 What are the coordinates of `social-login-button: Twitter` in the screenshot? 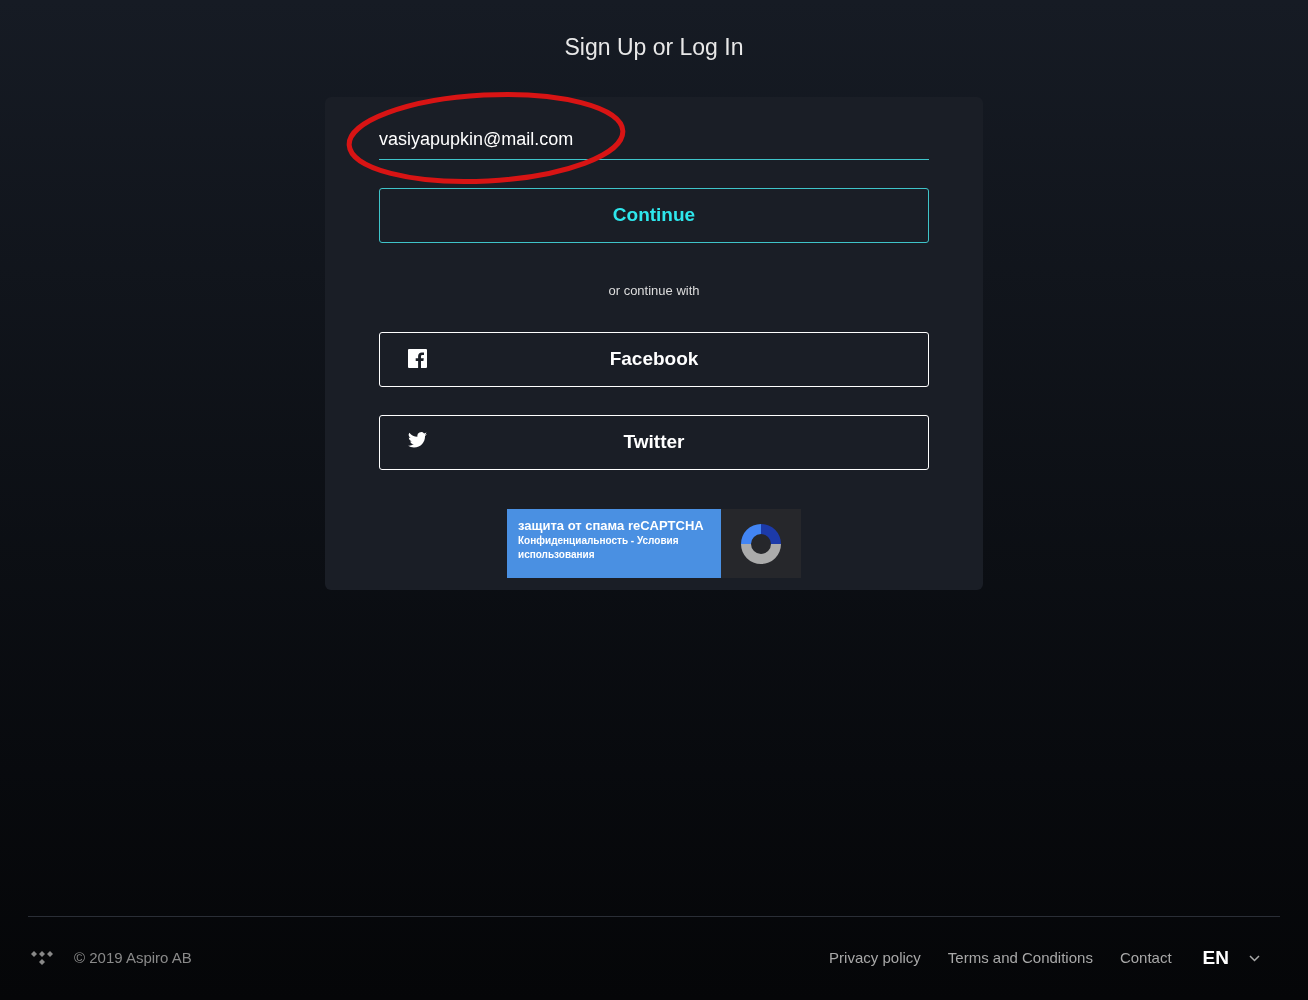 It's located at (654, 442).